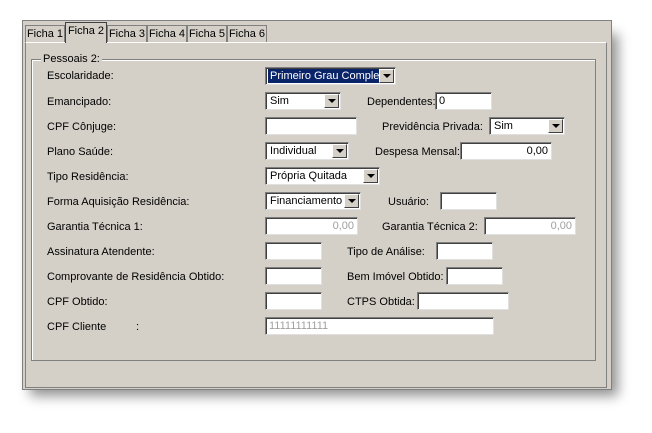 The width and height of the screenshot is (652, 433). I want to click on emancipado-value: Sim, so click(279, 101).